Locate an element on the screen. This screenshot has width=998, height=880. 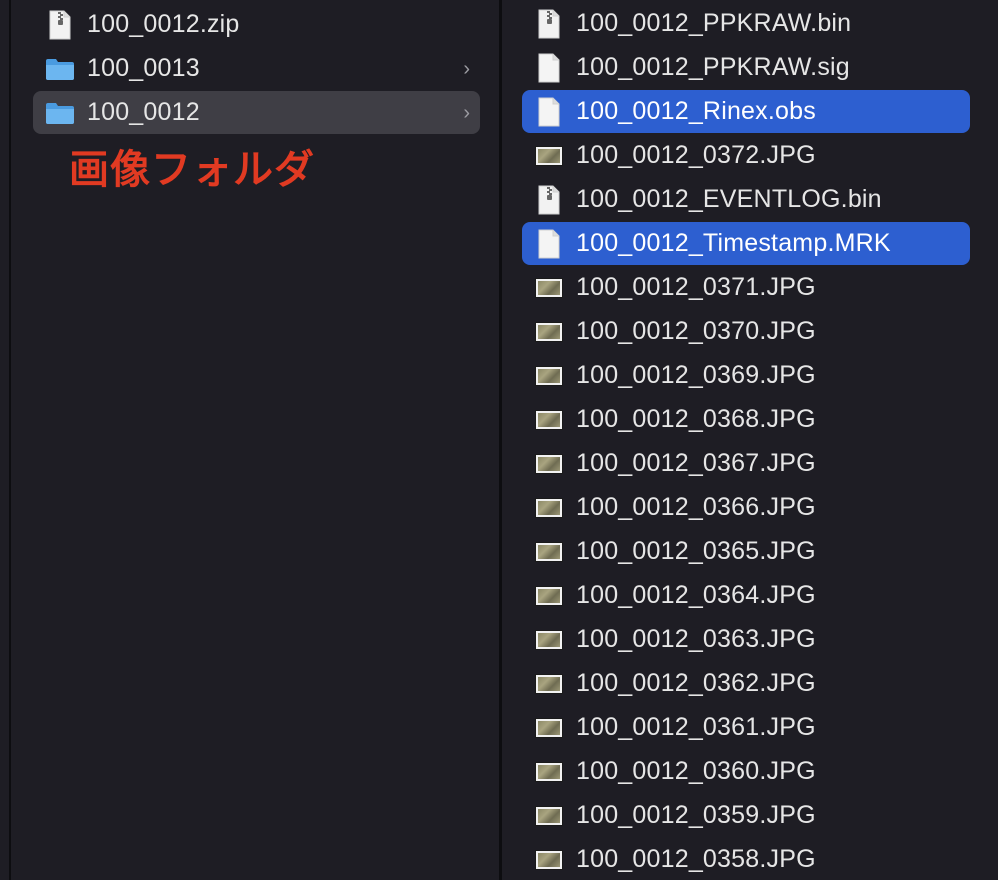
file-row-selected: 100_0012_Rinex.obs is located at coordinates (746, 111).